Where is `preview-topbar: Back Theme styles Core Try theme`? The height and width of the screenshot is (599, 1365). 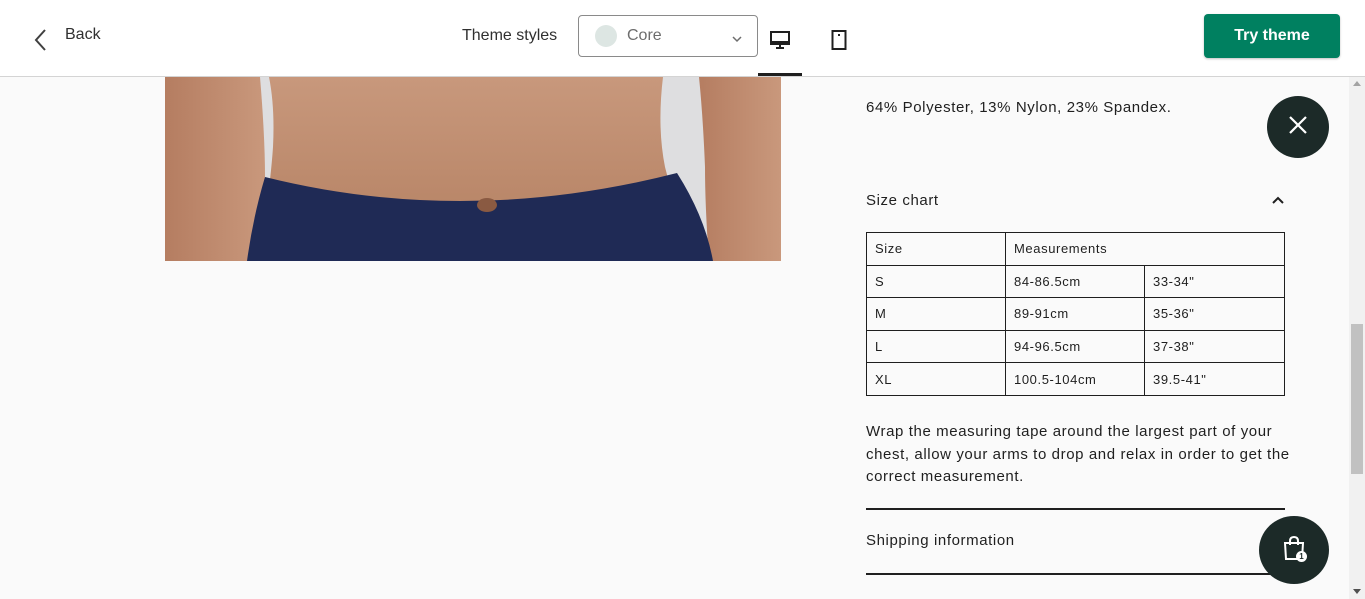 preview-topbar: Back Theme styles Core Try theme is located at coordinates (682, 38).